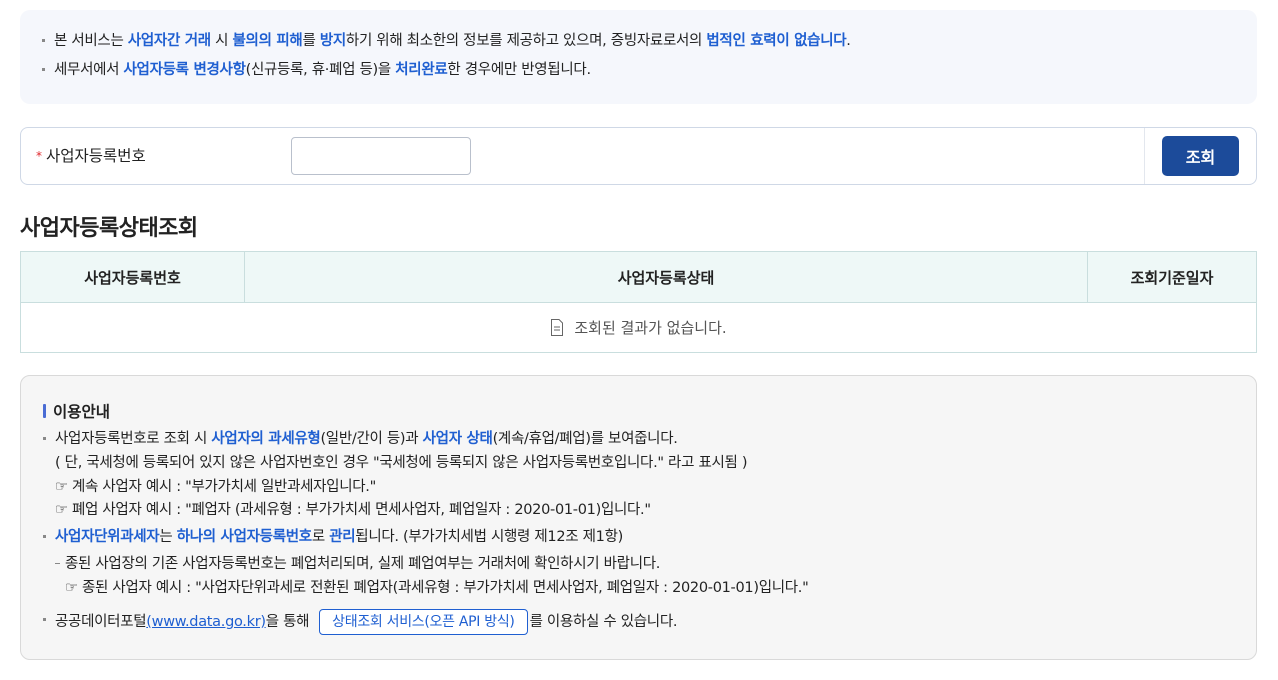 This screenshot has width=1278, height=680. What do you see at coordinates (133, 277) in the screenshot?
I see `column-header-business-number: 사업자등록번호` at bounding box center [133, 277].